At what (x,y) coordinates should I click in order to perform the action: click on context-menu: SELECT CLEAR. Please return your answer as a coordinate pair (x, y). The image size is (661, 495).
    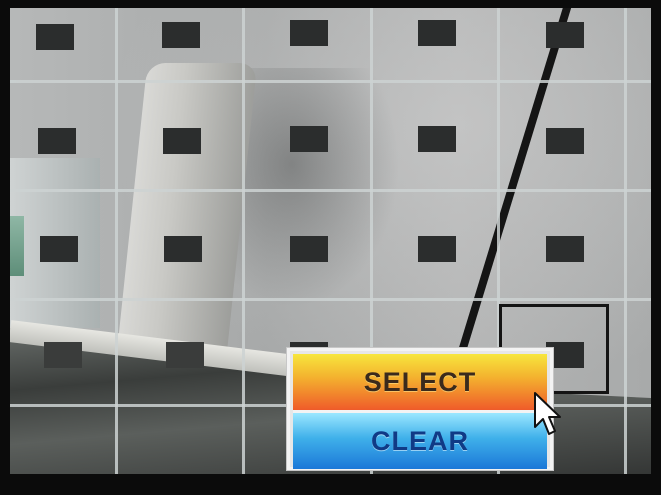
    Looking at the image, I should click on (420, 409).